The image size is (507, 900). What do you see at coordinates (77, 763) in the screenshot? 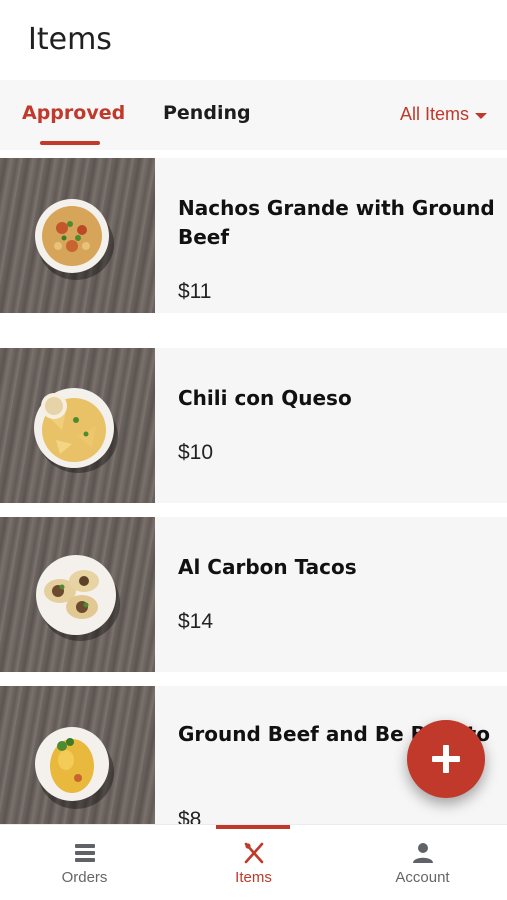
I see `item-image-burrito` at bounding box center [77, 763].